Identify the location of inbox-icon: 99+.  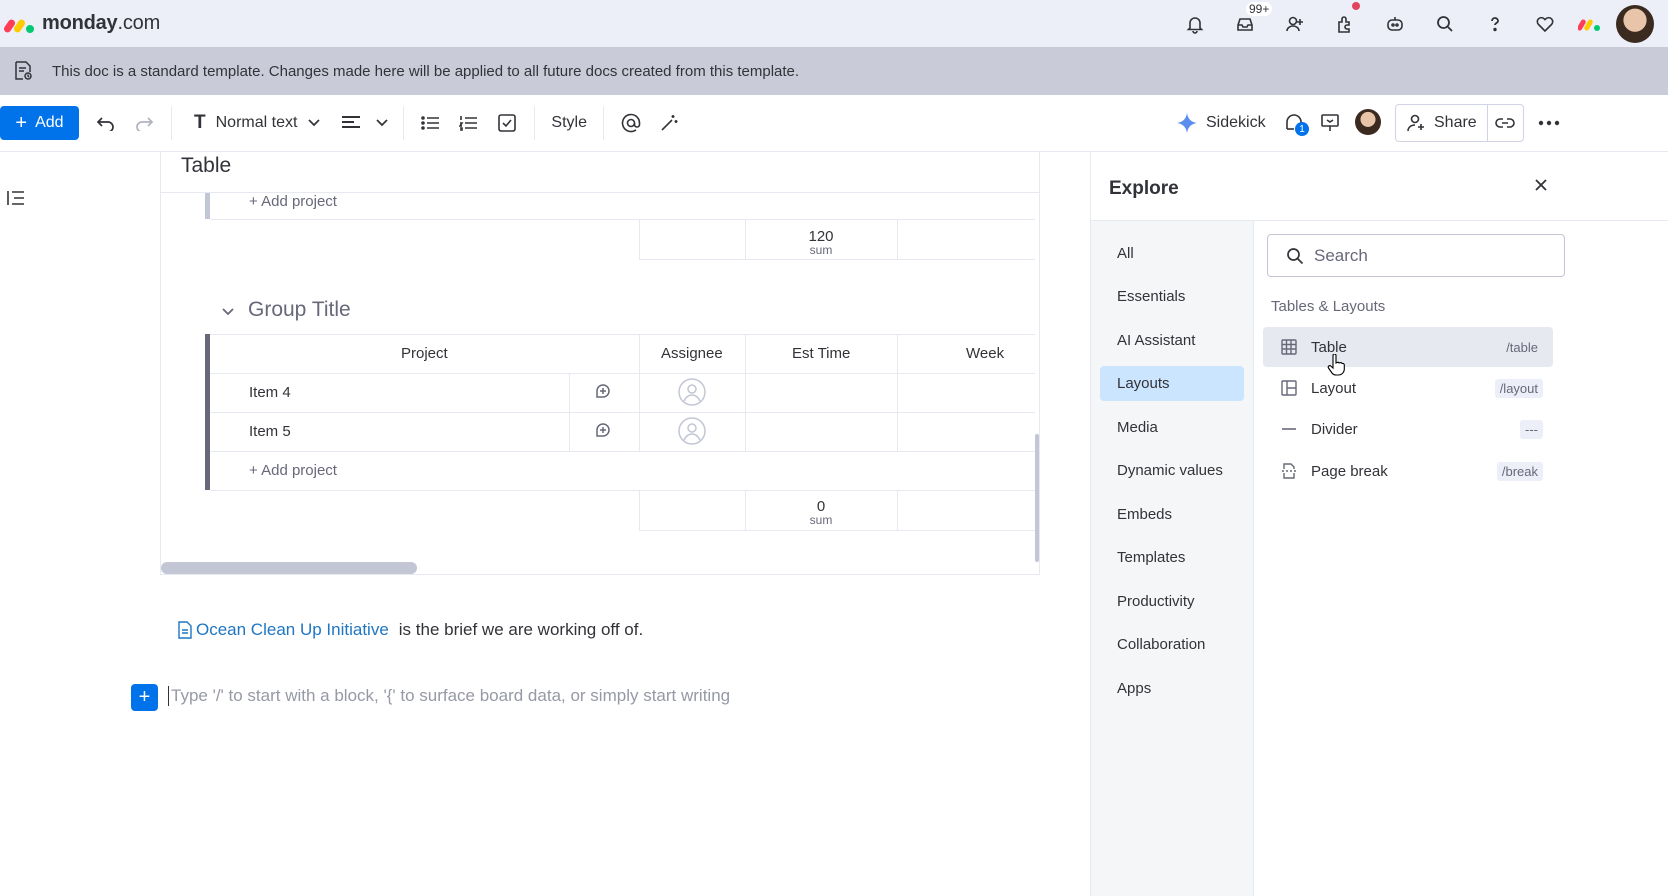
(1246, 23).